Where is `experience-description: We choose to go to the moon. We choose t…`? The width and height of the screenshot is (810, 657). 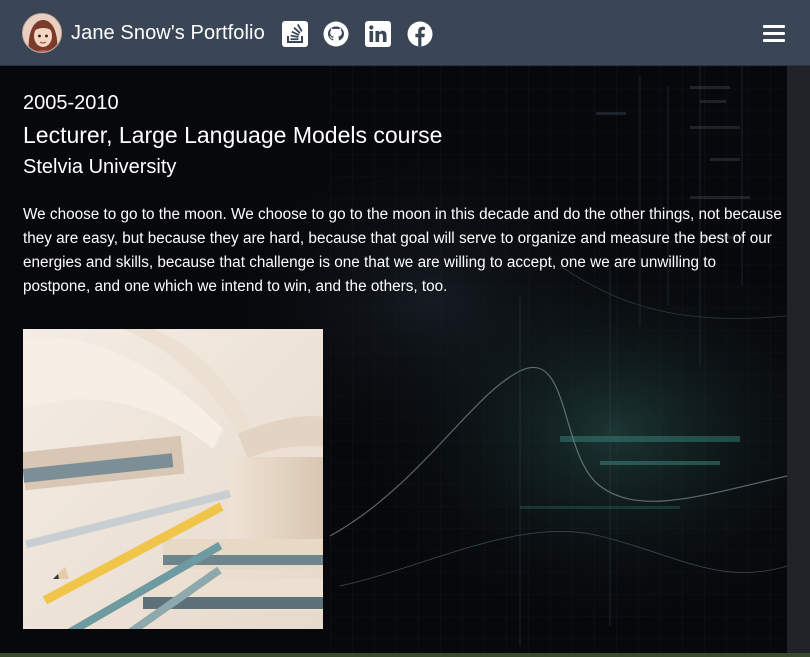
experience-description: We choose to go to the moon. We choose t… is located at coordinates (402, 250).